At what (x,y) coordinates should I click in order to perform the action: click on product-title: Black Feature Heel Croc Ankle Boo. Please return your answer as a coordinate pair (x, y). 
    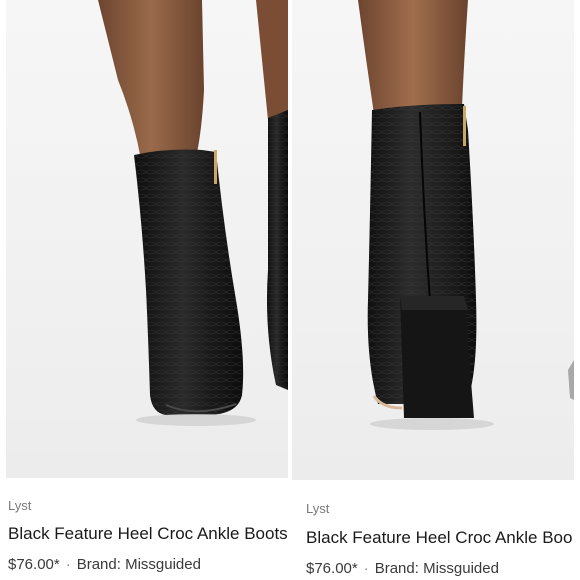
    Looking at the image, I should click on (443, 538).